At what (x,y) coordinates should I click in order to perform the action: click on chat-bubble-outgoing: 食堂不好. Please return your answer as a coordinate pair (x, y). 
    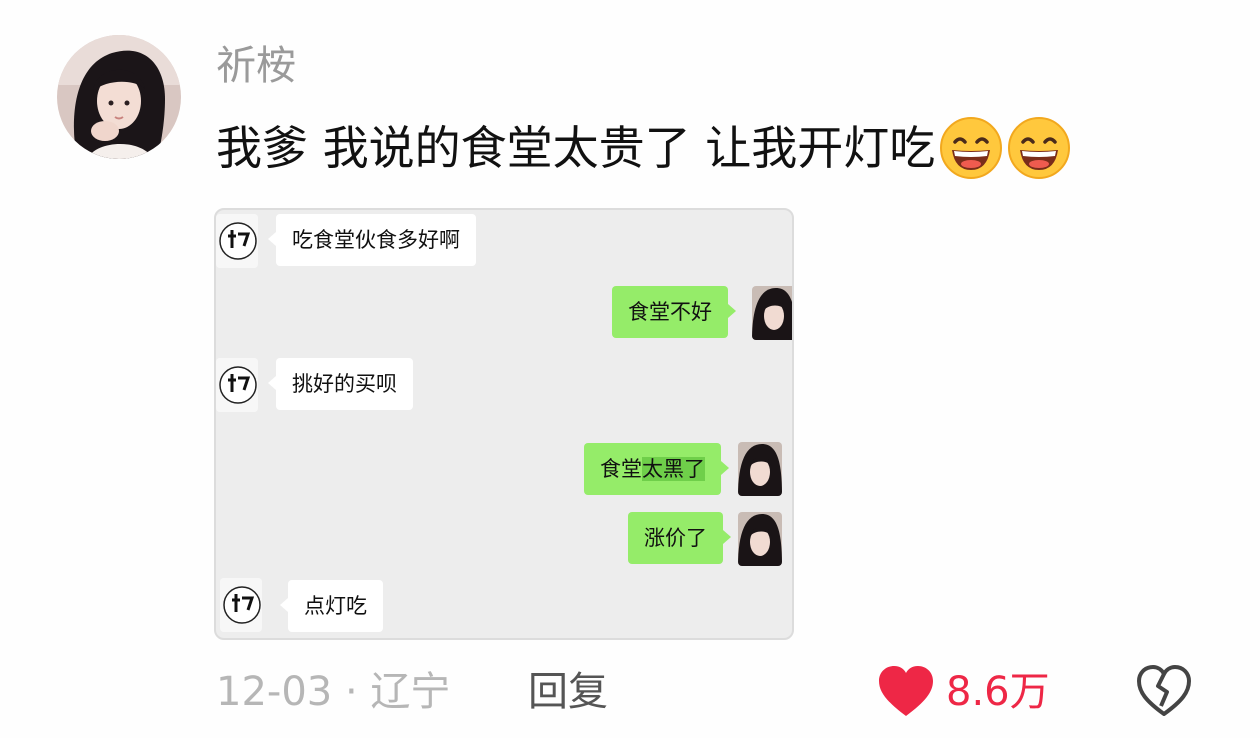
    Looking at the image, I should click on (674, 312).